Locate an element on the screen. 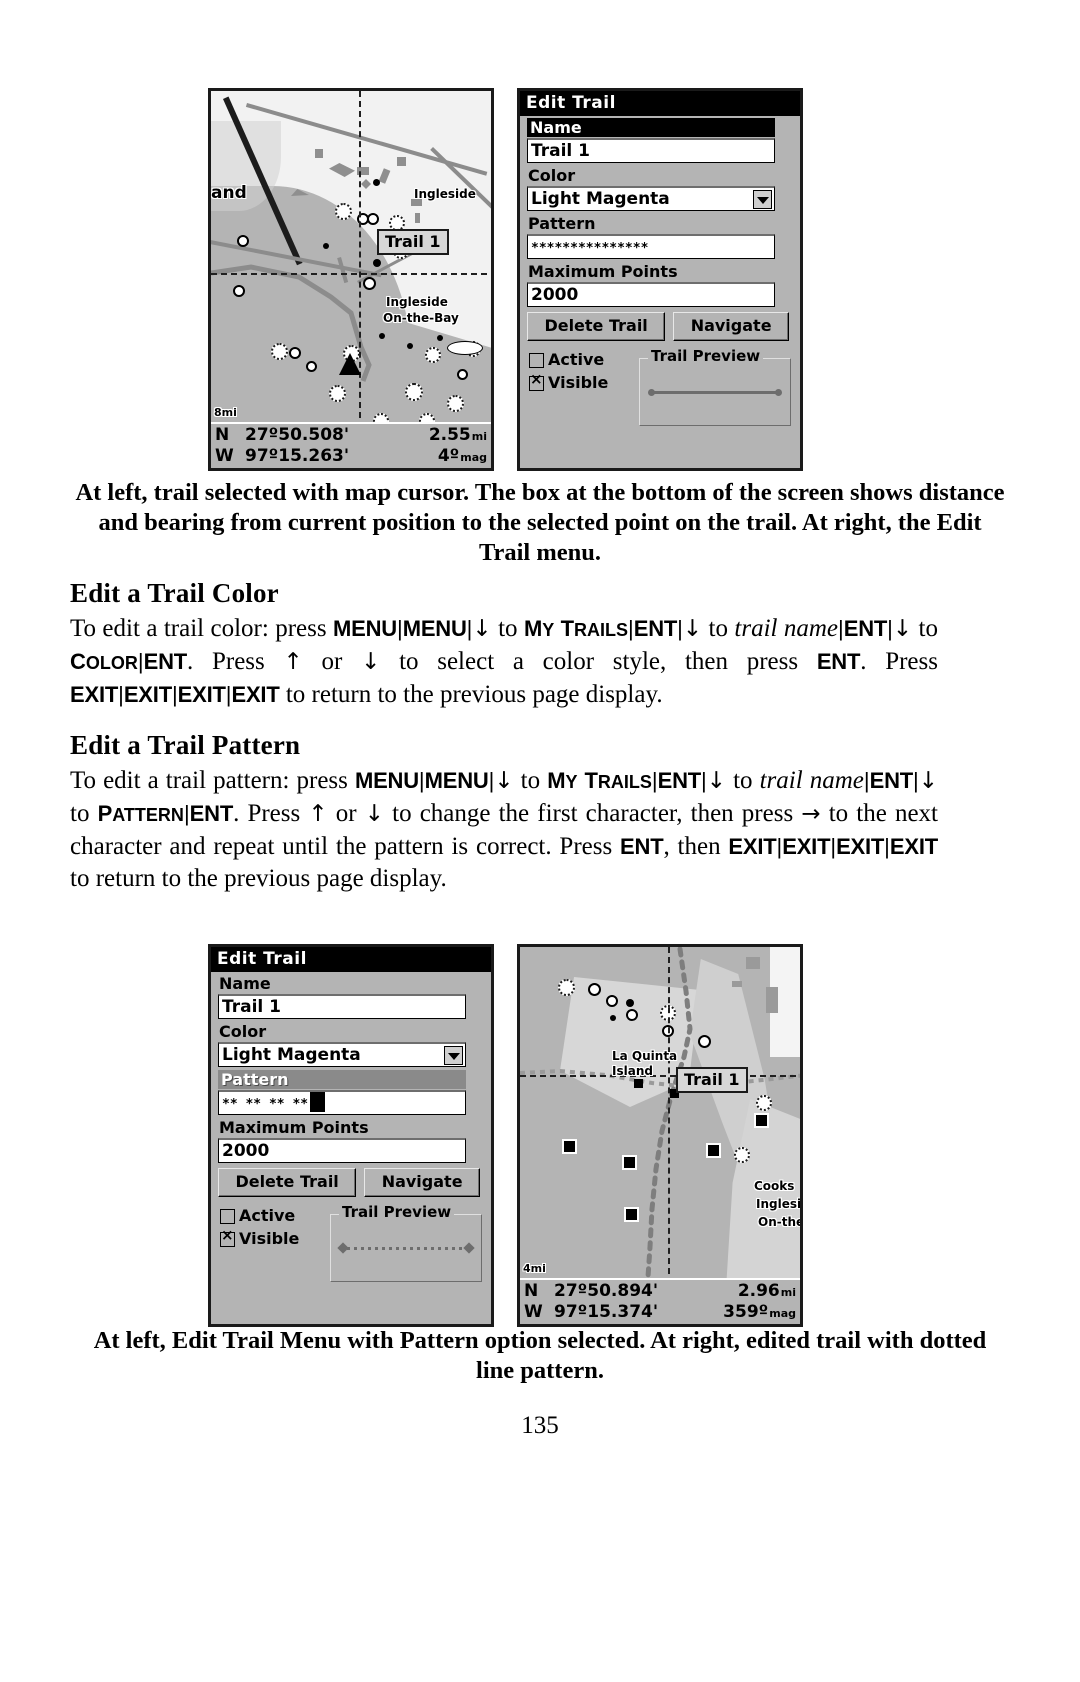  navigate-button-top: Navigate is located at coordinates (731, 326).